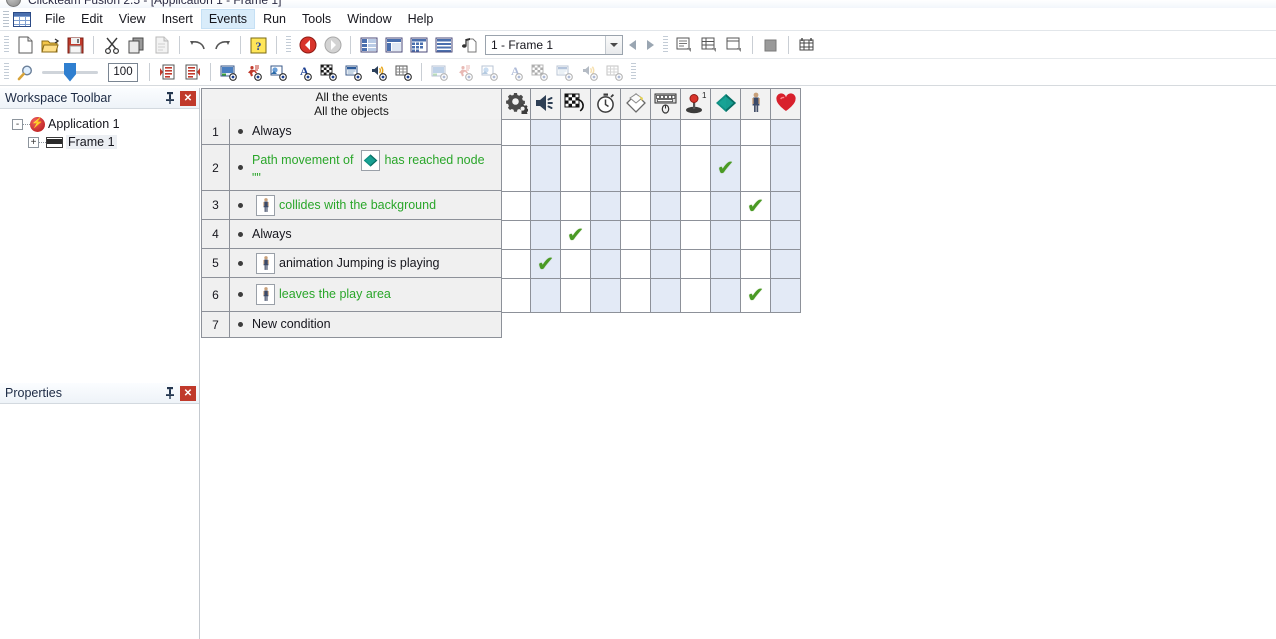  What do you see at coordinates (307, 45) in the screenshot?
I see `navigate-back-button` at bounding box center [307, 45].